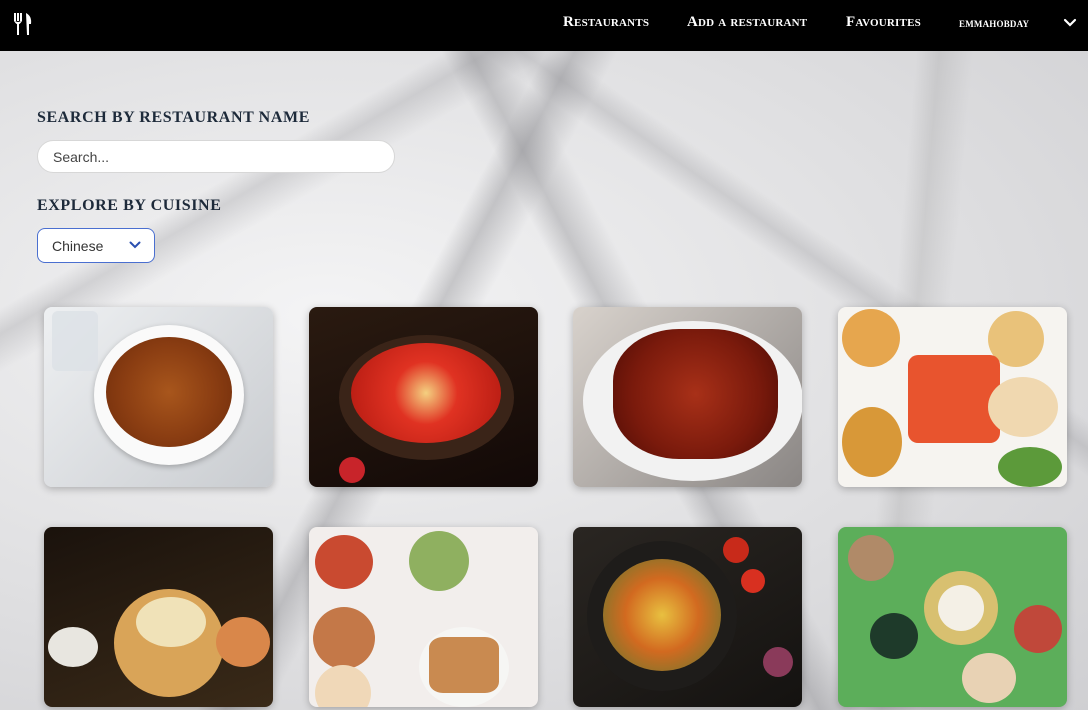 This screenshot has width=1088, height=710. Describe the element at coordinates (687, 617) in the screenshot. I see `stir-fry-noodles-photo` at that location.